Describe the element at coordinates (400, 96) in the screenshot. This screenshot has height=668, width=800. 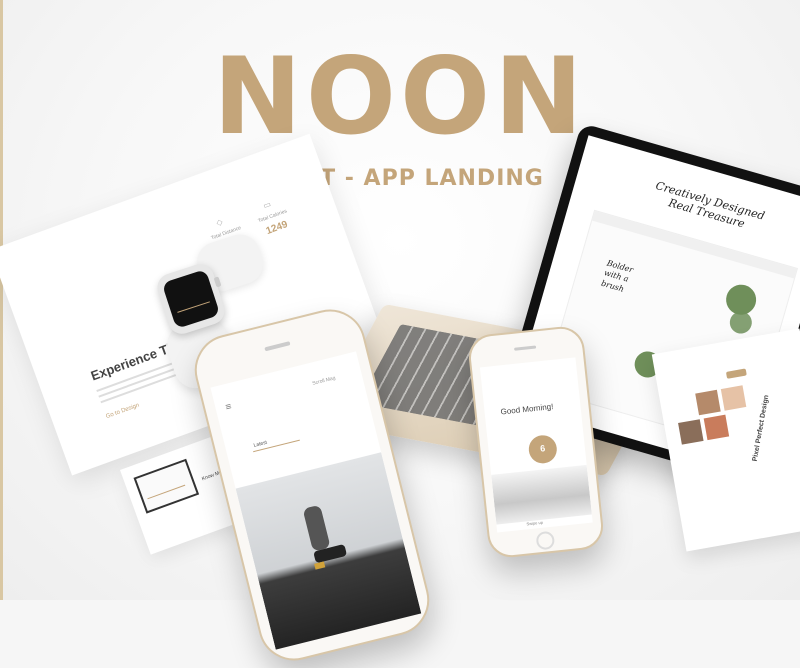
I see `brand-title: NOON` at that location.